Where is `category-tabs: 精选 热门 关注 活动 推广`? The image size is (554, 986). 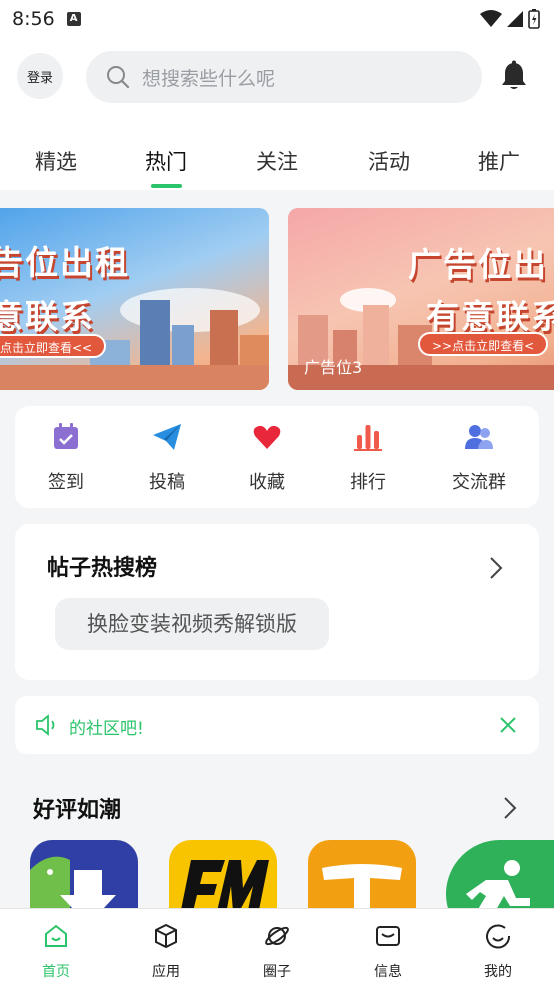
category-tabs: 精选 热门 关注 活动 推广 is located at coordinates (277, 166).